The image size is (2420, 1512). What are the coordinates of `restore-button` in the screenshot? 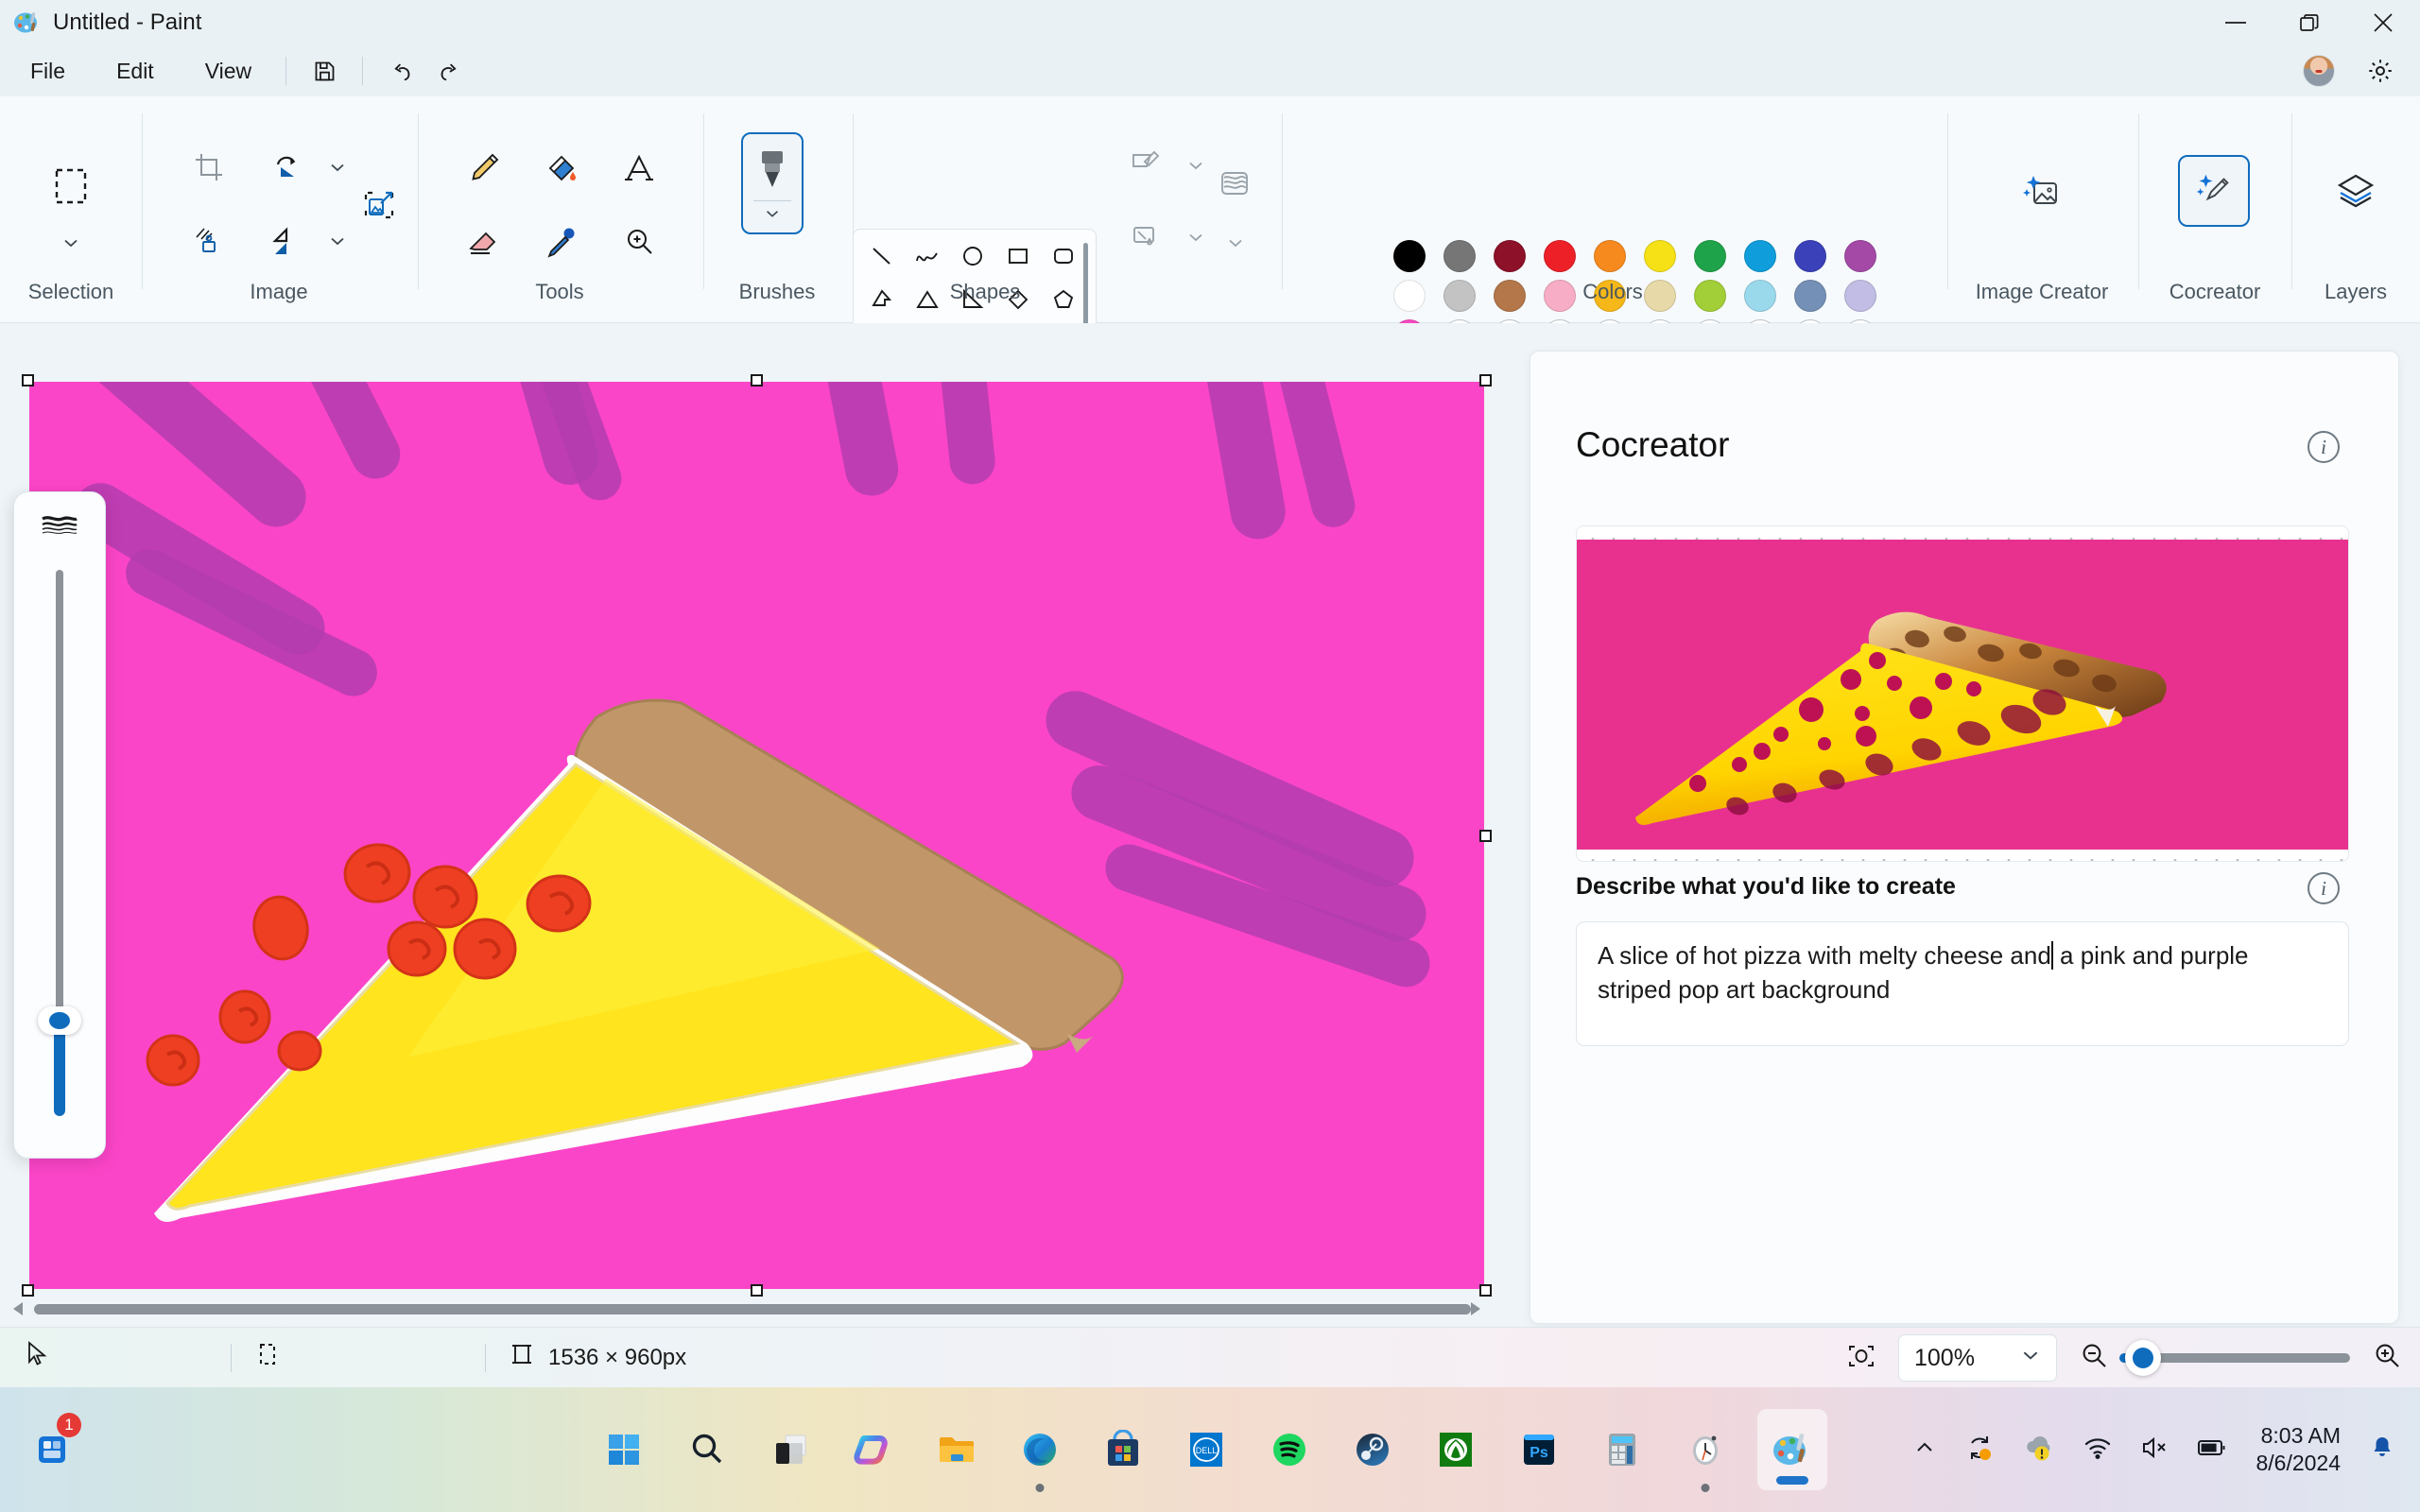 It's located at (2309, 22).